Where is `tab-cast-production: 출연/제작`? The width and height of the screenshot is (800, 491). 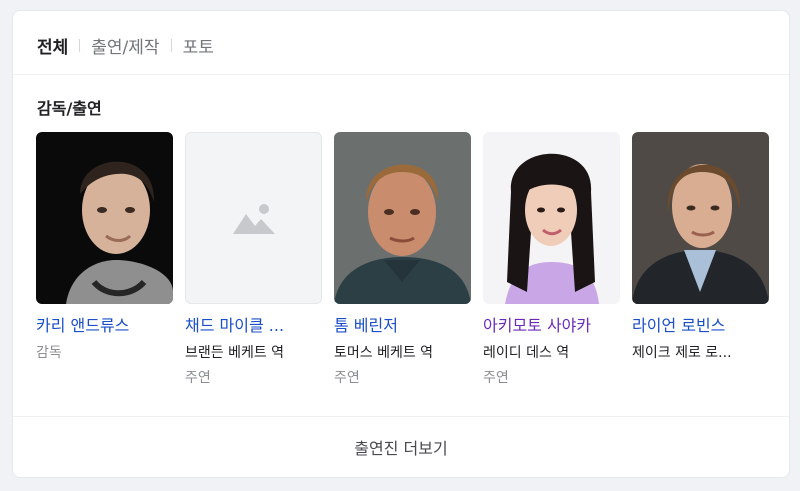
tab-cast-production: 출연/제작 is located at coordinates (125, 45).